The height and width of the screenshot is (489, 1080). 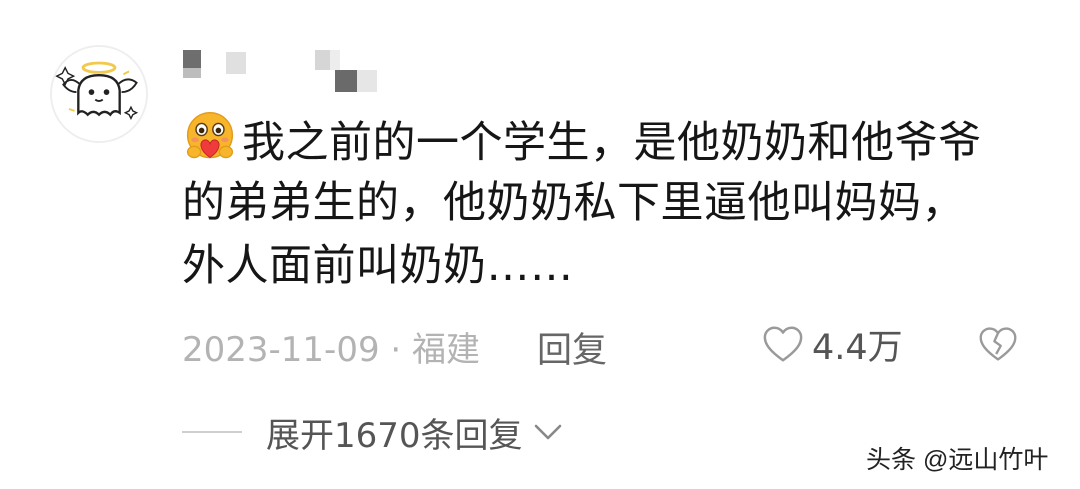 I want to click on reply-button: 回复, so click(x=572, y=347).